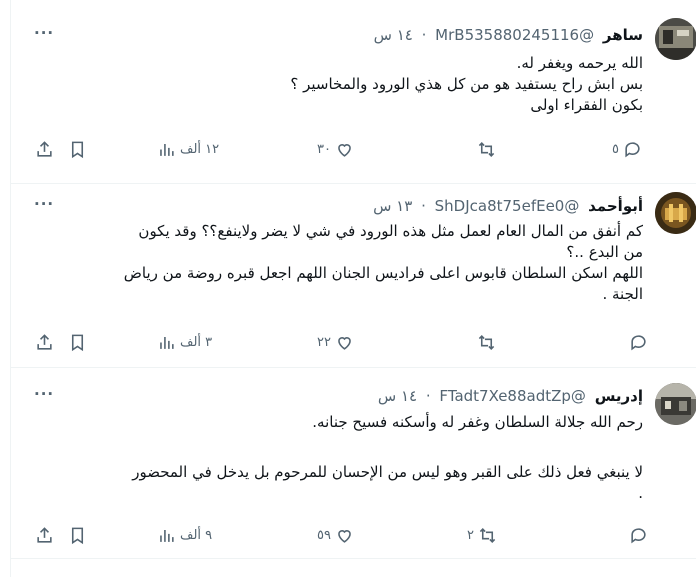 Image resolution: width=696 pixels, height=577 pixels. What do you see at coordinates (470, 535) in the screenshot?
I see `retweet-count: ٢` at bounding box center [470, 535].